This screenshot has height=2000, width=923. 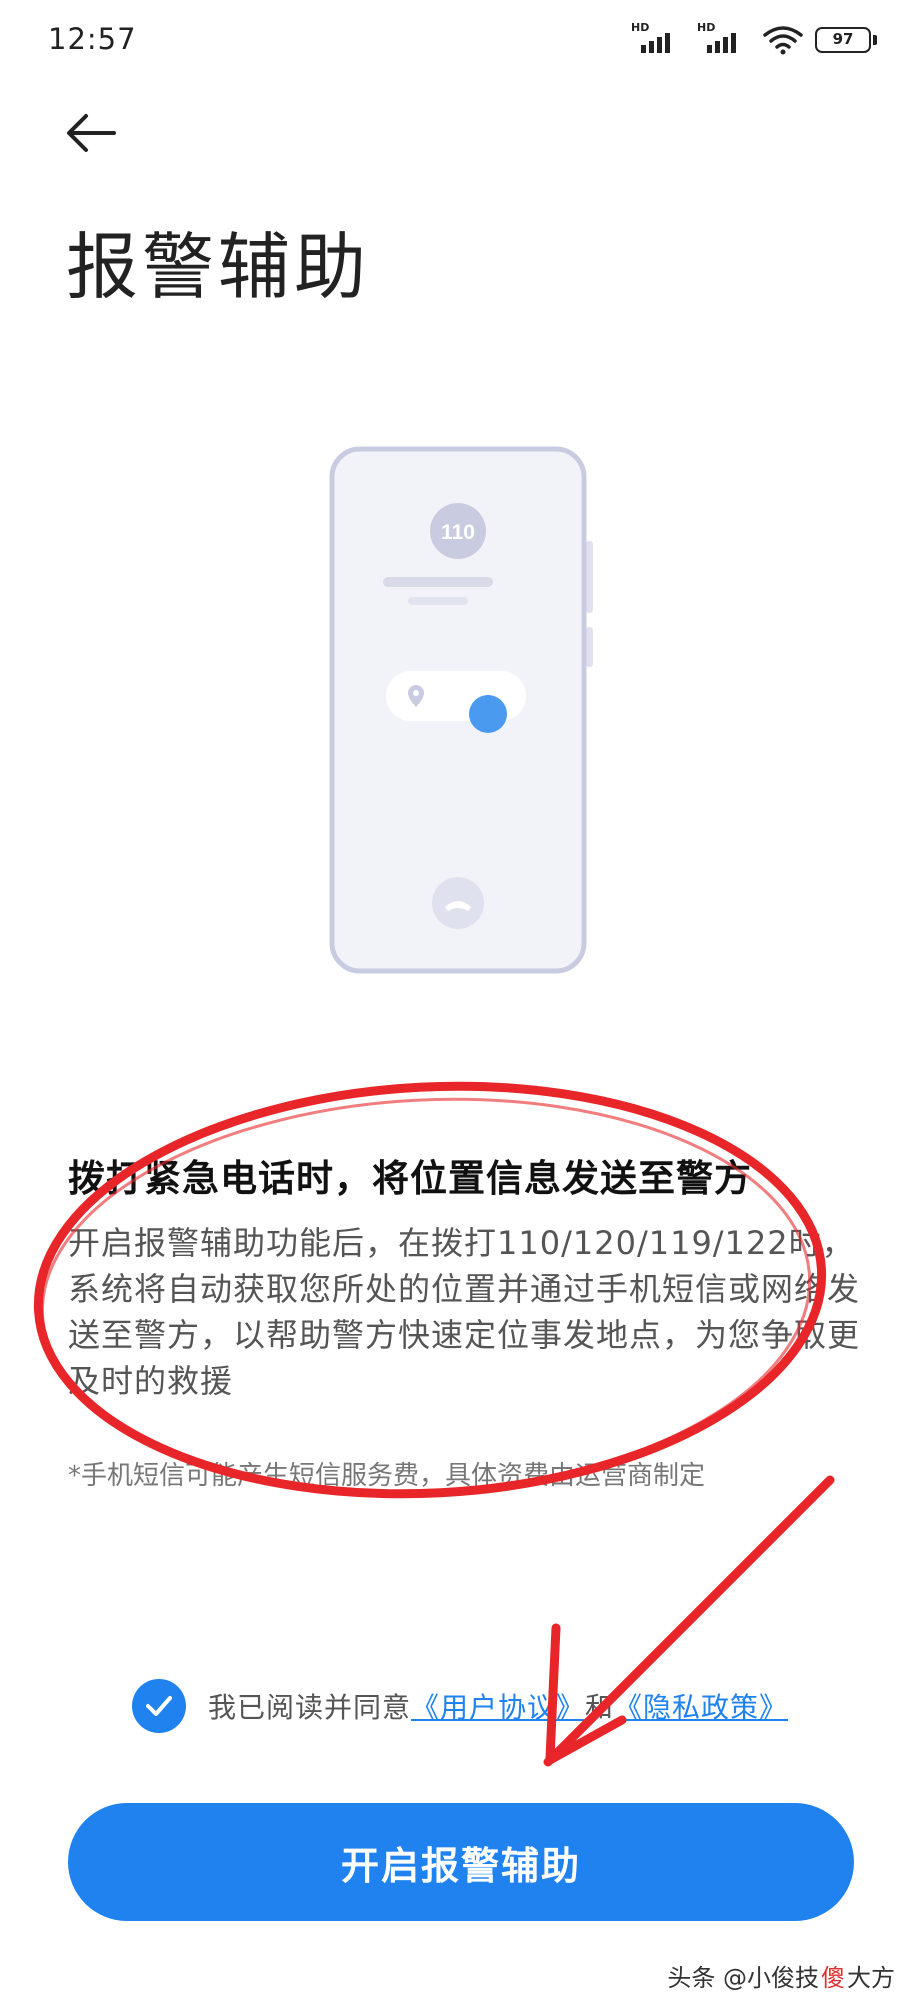 I want to click on phone-illustration: 110, so click(x=461, y=710).